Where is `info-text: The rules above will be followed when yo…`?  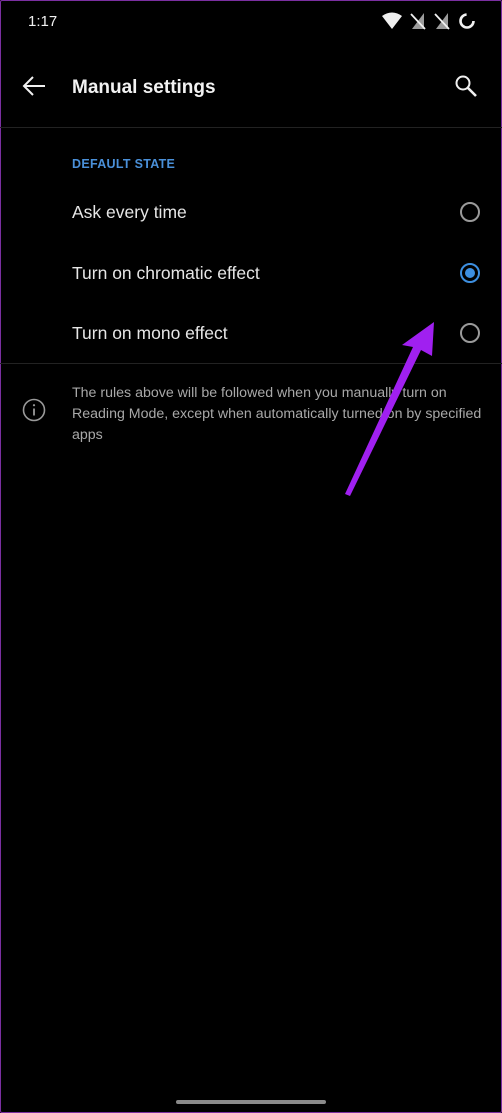
info-text: The rules above will be followed when yo… is located at coordinates (277, 414).